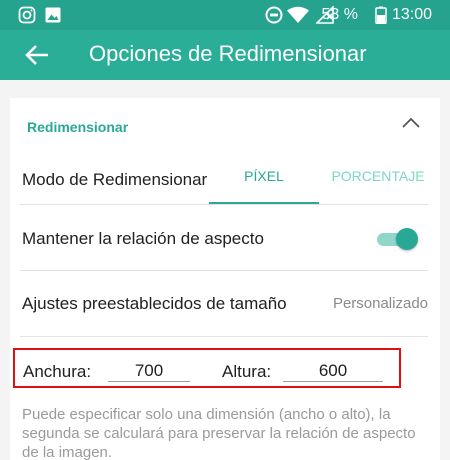 The image size is (450, 460). I want to click on app-bar: Opciones de Redimensionar, so click(225, 55).